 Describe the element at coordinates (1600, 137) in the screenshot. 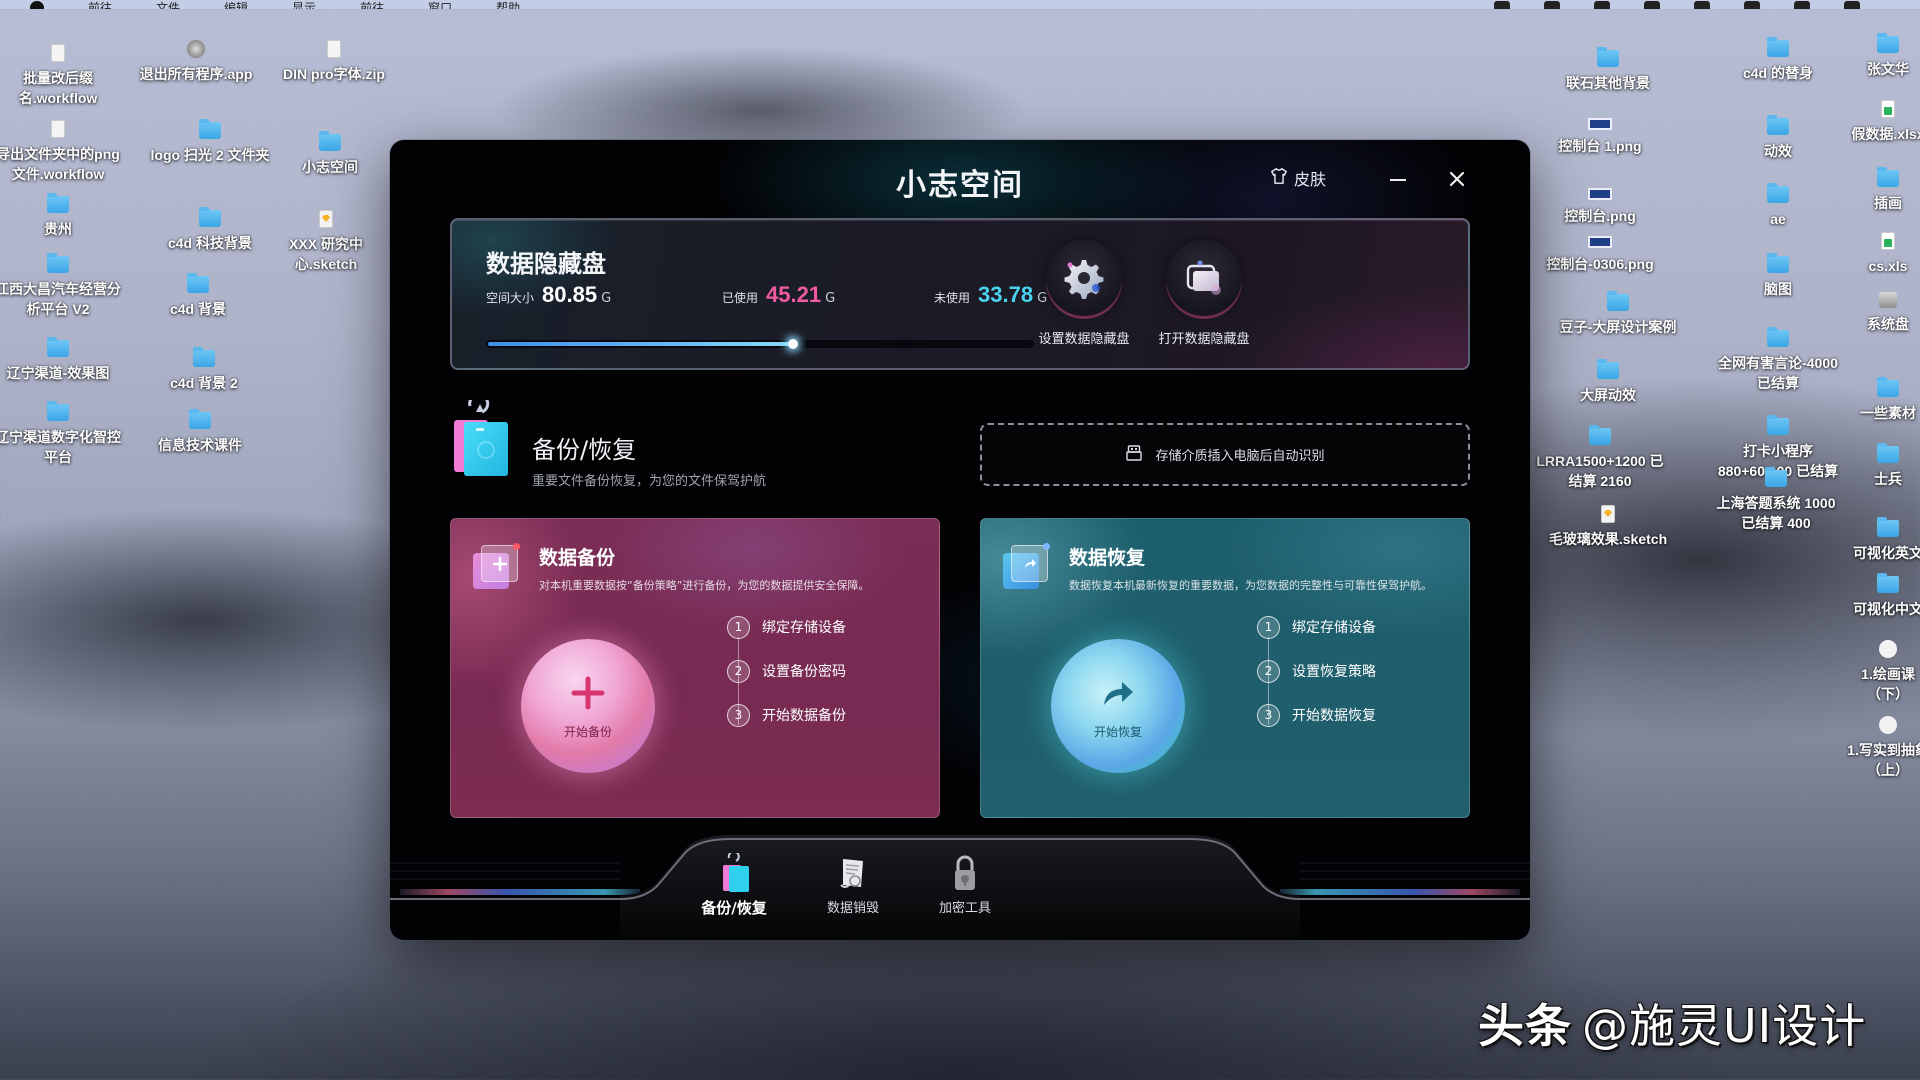

I see `desktop-icon: 控制台 1.png` at that location.